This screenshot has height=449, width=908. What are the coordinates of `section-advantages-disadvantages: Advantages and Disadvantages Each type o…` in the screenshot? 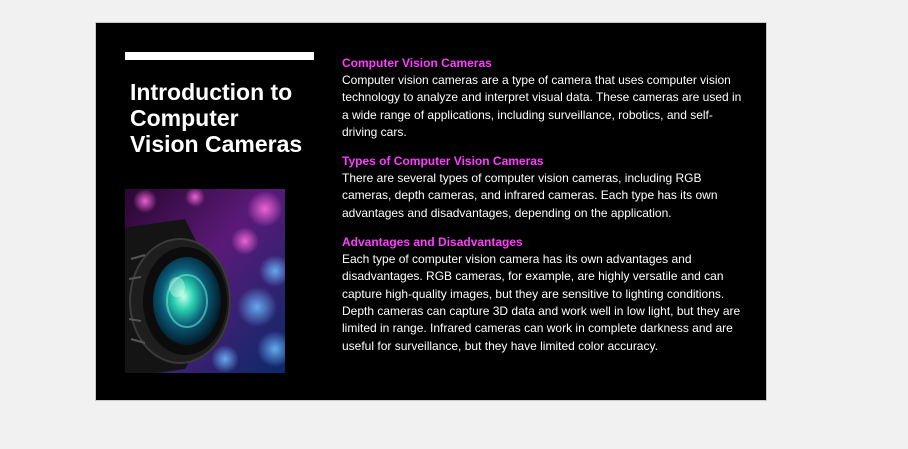 It's located at (542, 294).